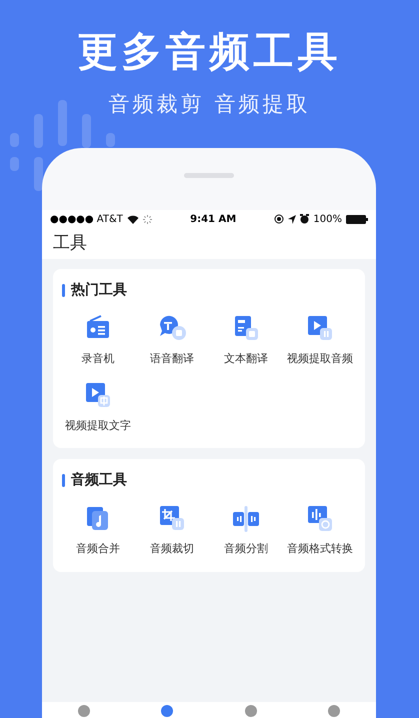 This screenshot has height=718, width=419. I want to click on tool-button: 音频格式转换, so click(320, 530).